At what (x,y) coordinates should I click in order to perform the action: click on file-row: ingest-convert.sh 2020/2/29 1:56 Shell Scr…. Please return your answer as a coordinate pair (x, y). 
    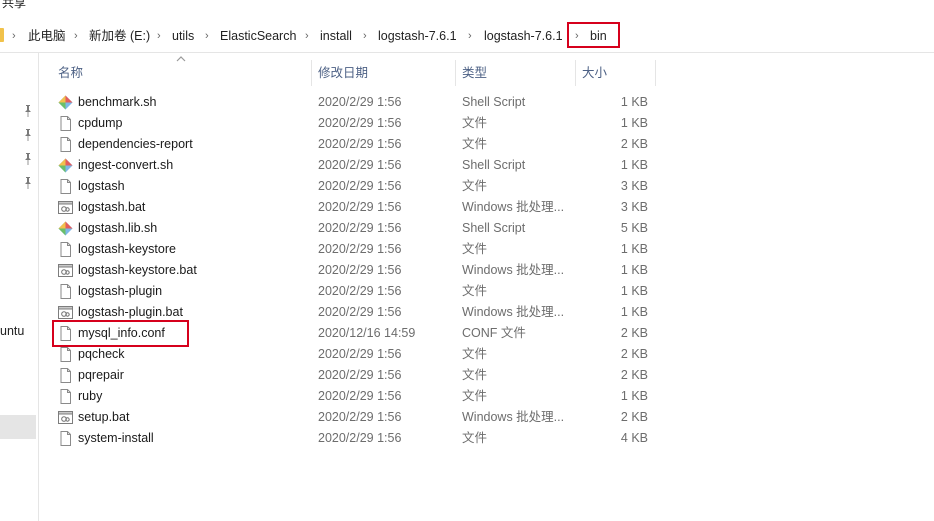
    Looking at the image, I should click on (350, 165).